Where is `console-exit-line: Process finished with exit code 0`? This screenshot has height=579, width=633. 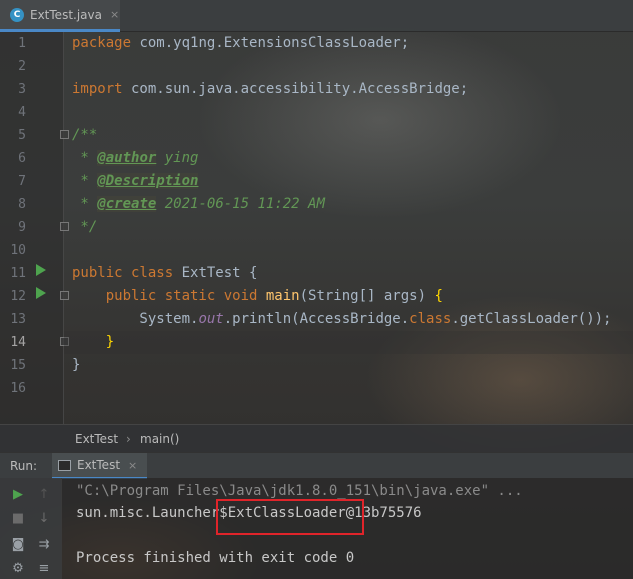 console-exit-line: Process finished with exit code 0 is located at coordinates (215, 558).